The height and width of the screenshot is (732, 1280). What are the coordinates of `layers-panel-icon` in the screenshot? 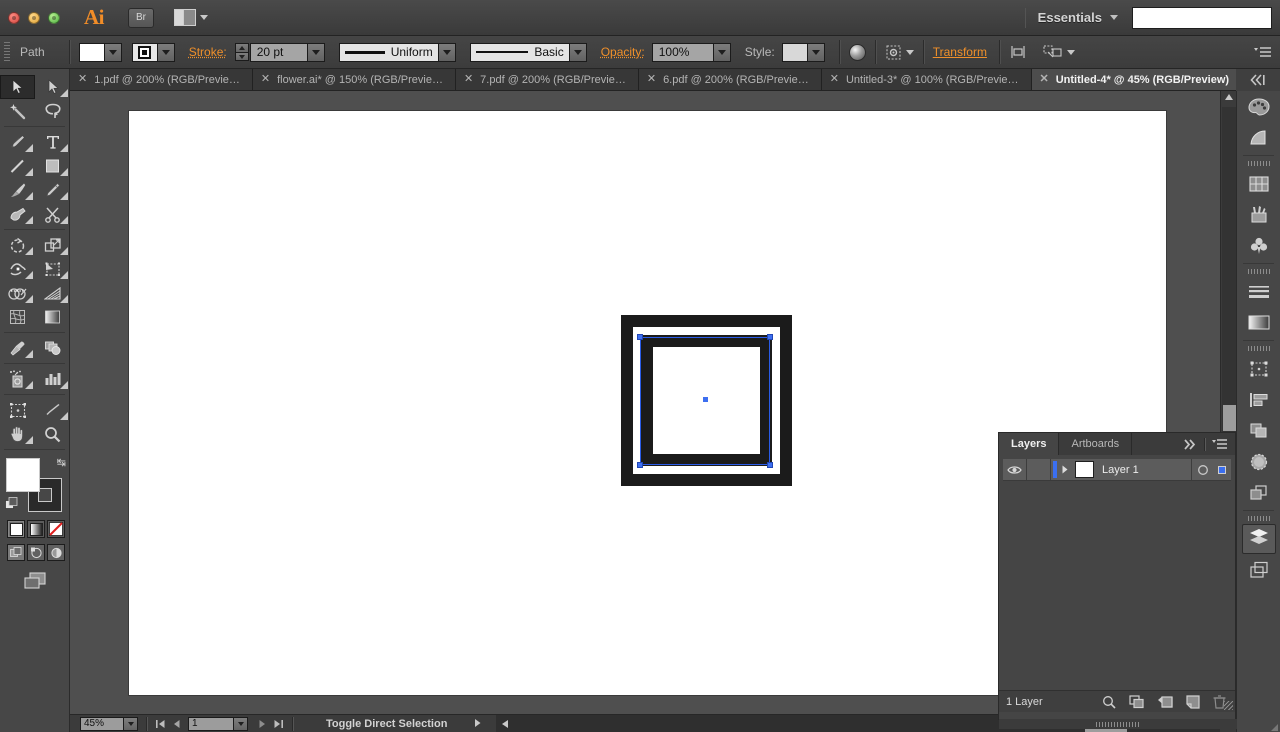 It's located at (1258, 538).